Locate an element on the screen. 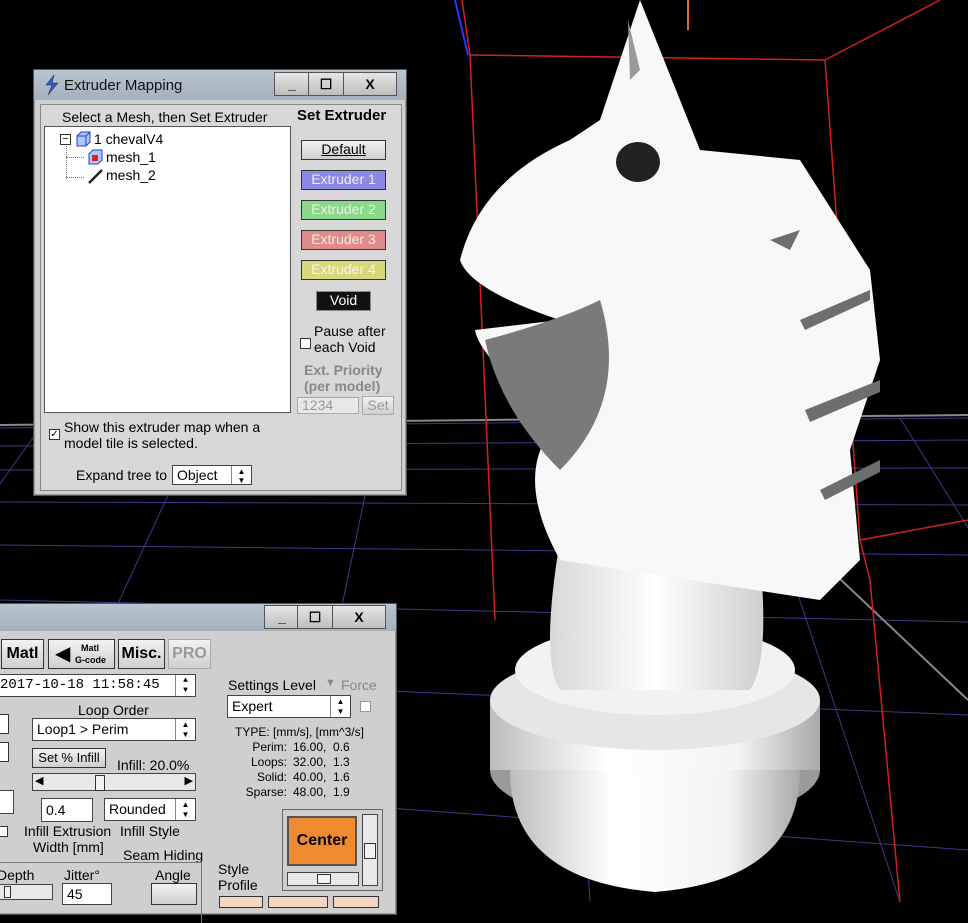  extruder-4-button: Extruder 4 is located at coordinates (343, 270).